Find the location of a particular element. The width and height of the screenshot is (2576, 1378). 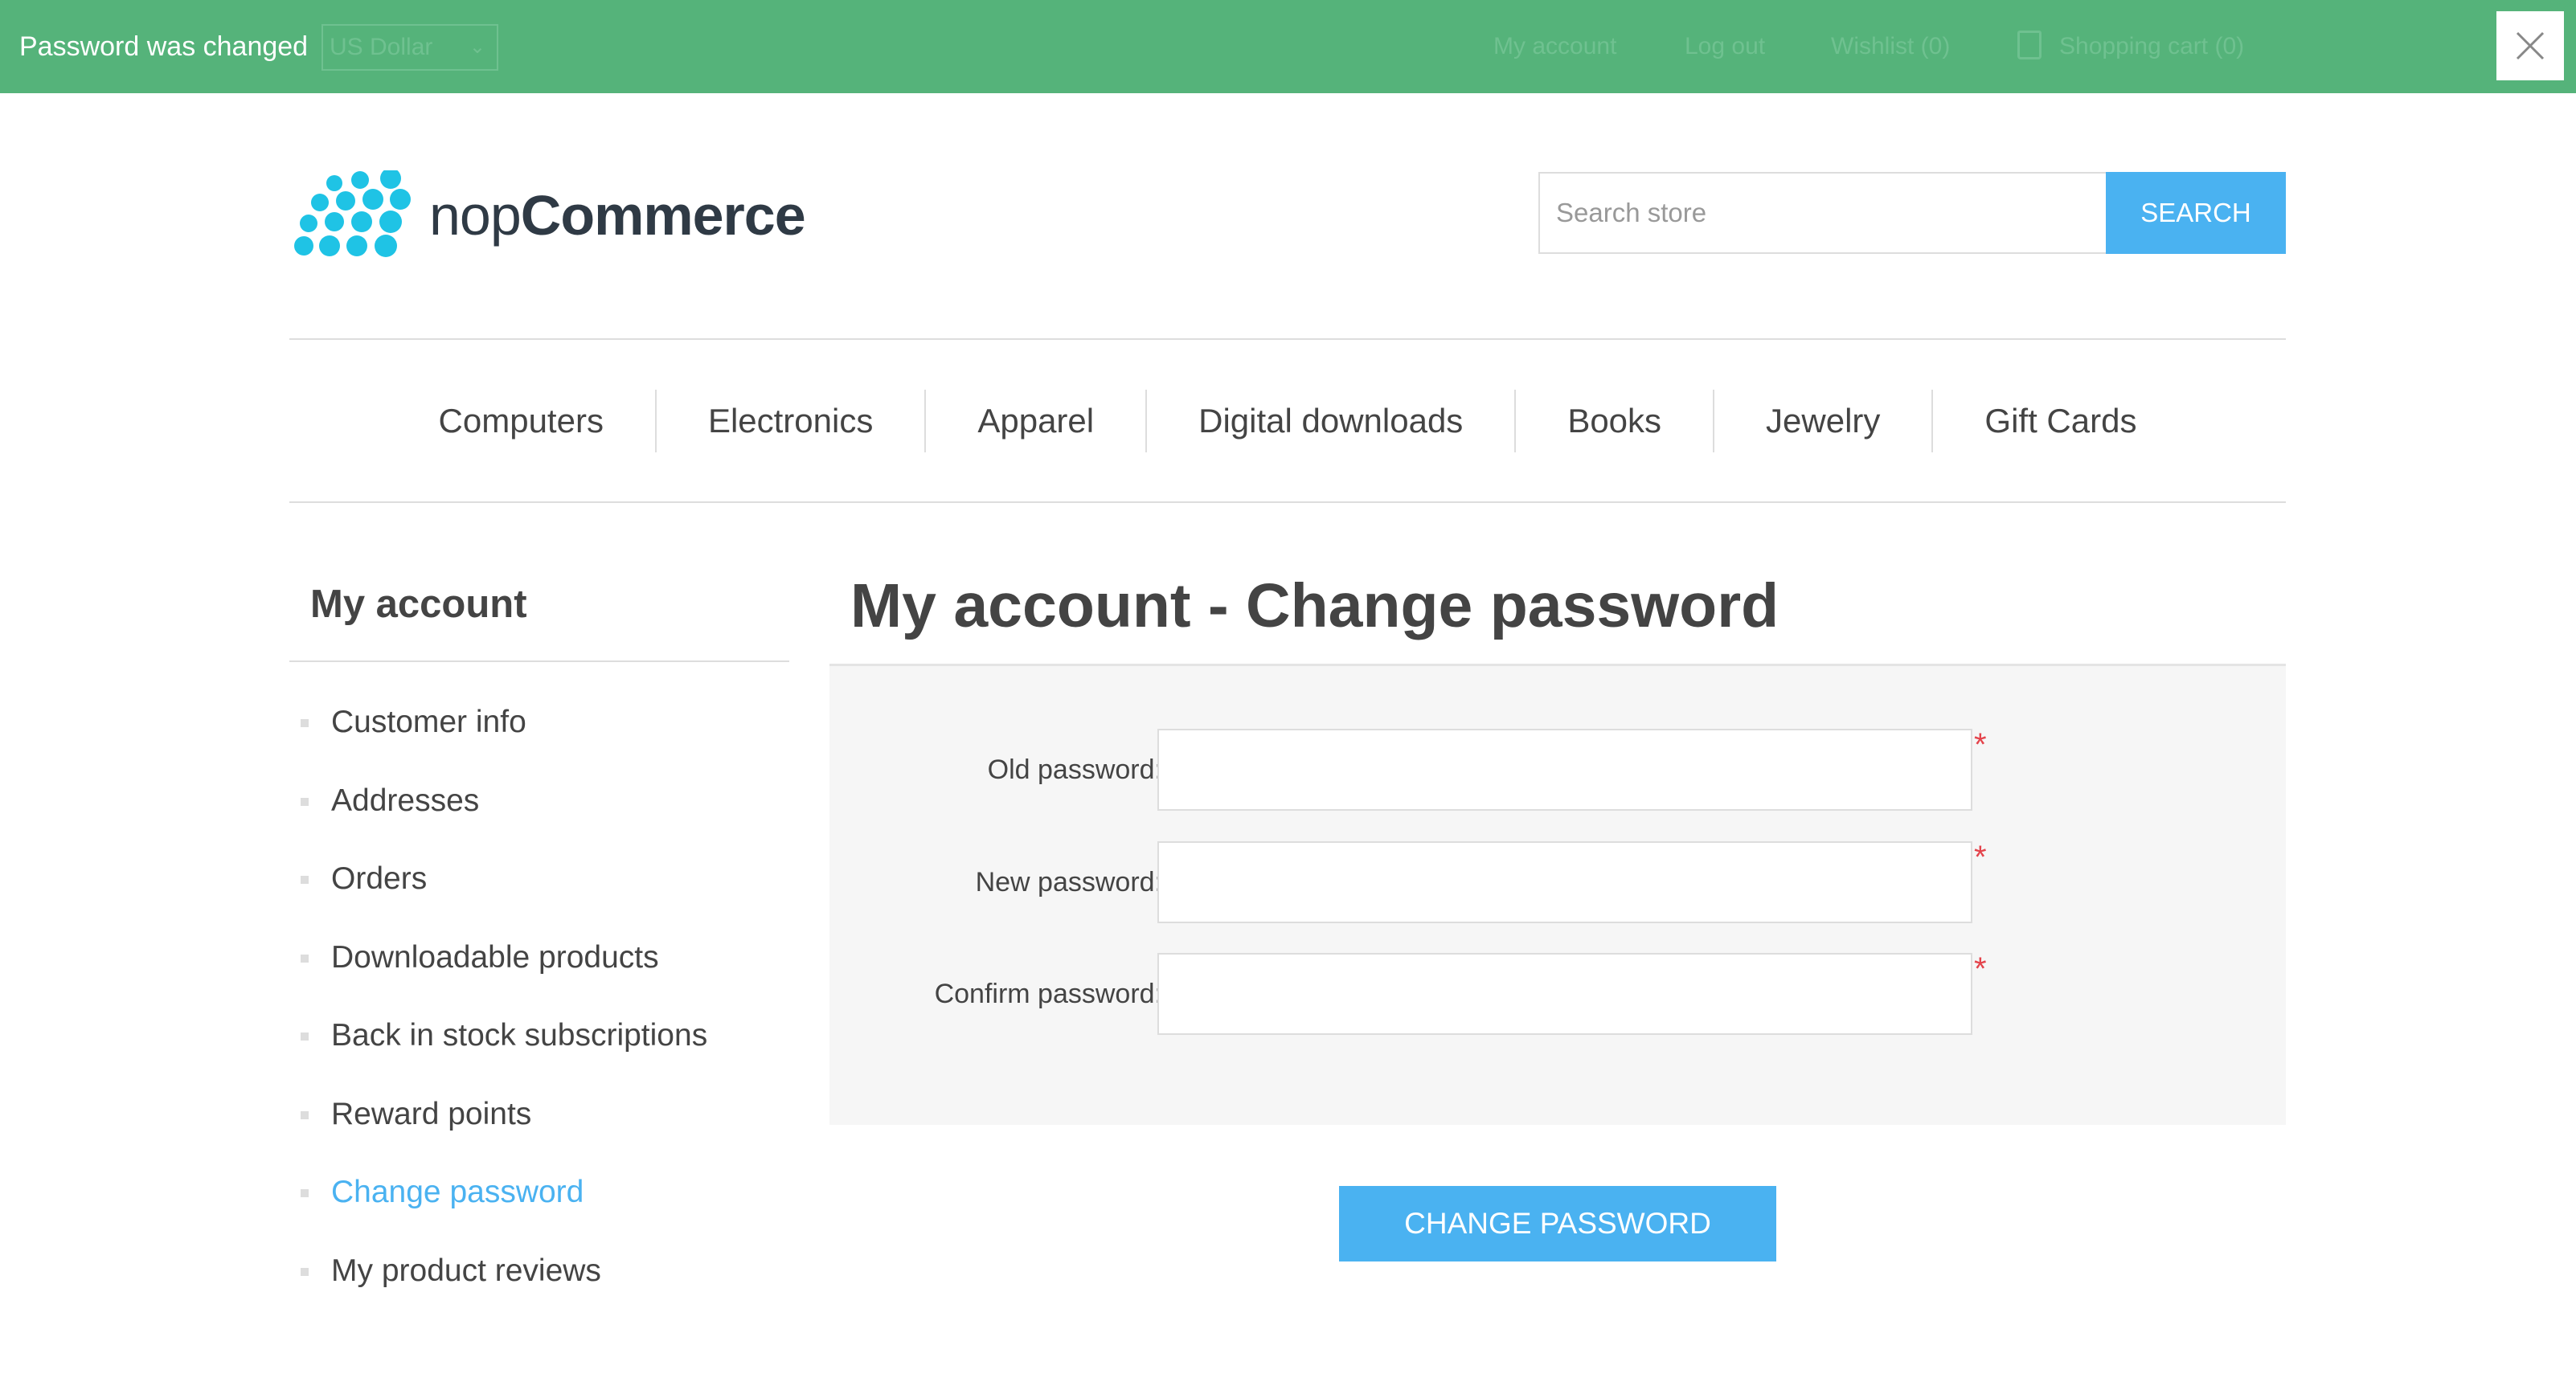

old-password-row: Old password: * is located at coordinates (1557, 769).